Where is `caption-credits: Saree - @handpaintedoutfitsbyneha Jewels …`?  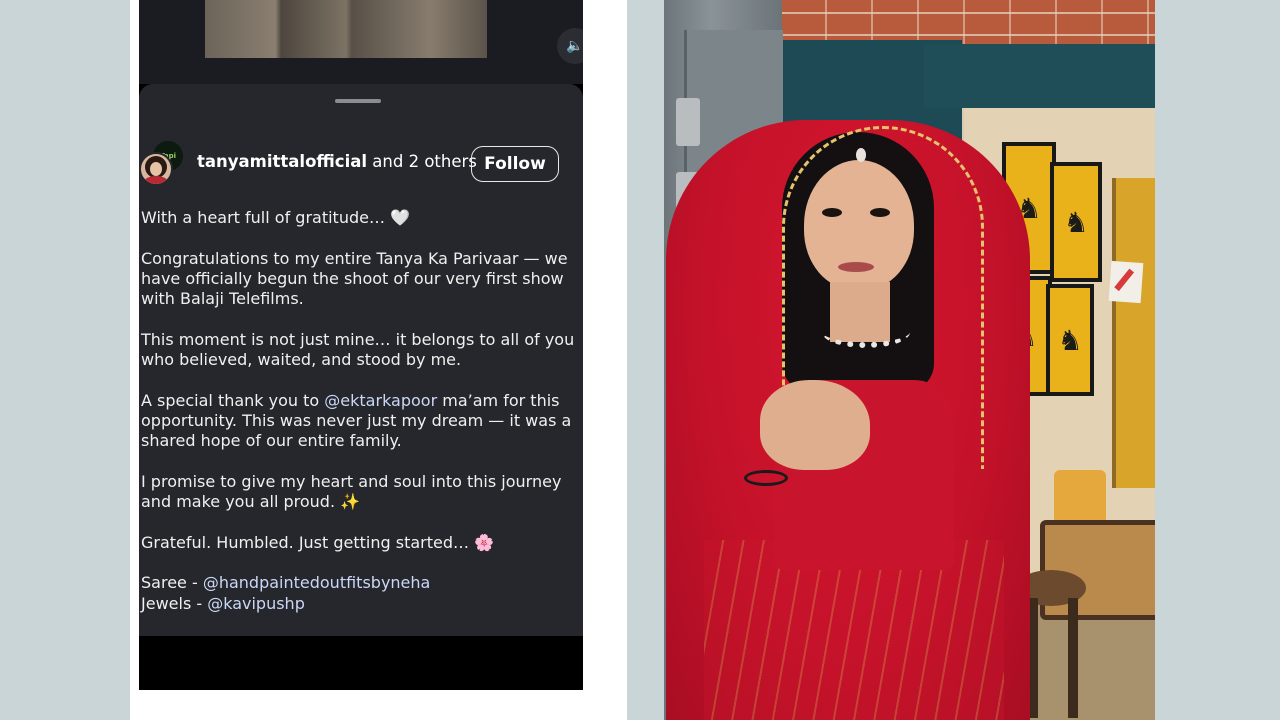
caption-credits: Saree - @handpaintedoutfitsbyneha Jewels … is located at coordinates (362, 593).